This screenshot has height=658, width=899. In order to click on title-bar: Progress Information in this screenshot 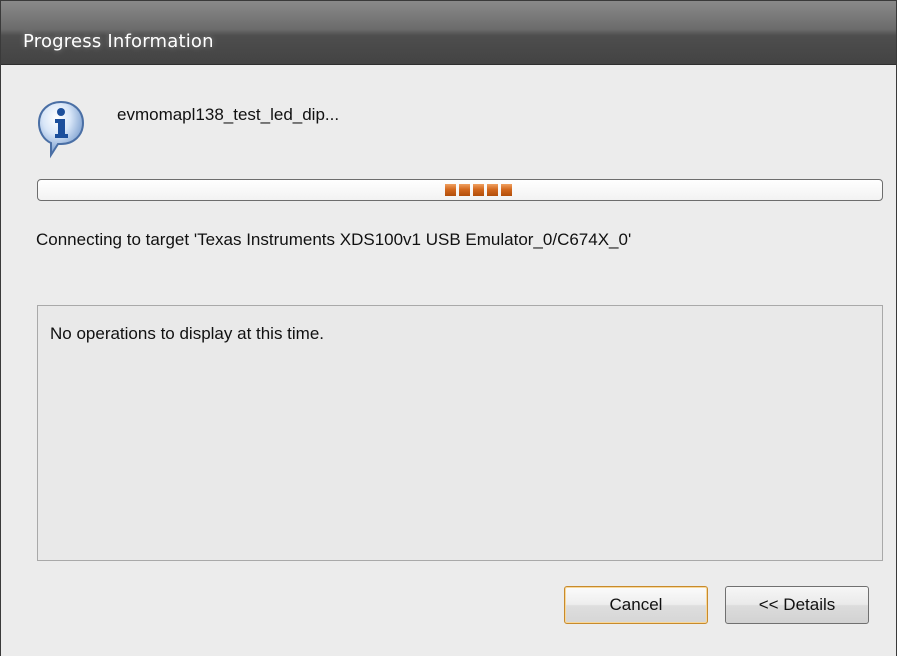, I will do `click(448, 33)`.